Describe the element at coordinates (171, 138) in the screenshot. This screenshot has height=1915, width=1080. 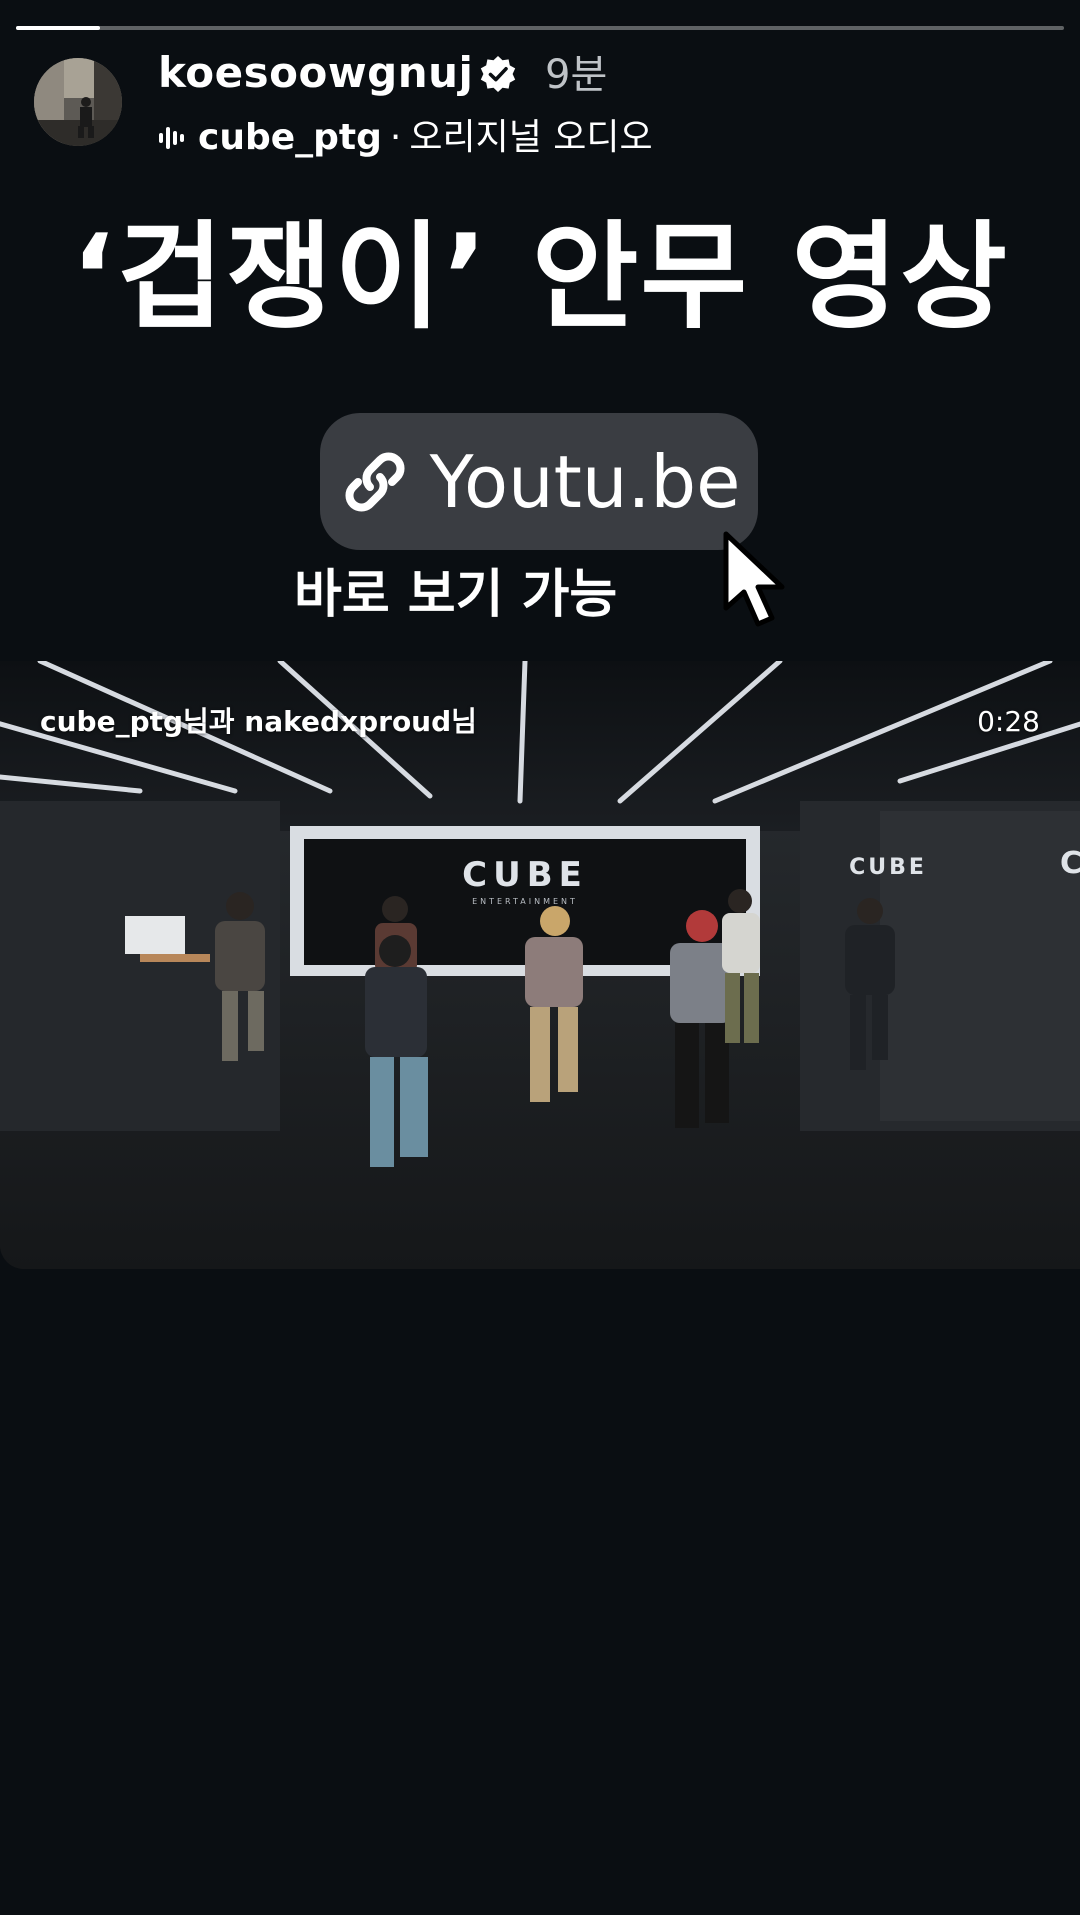
I see `audio-wave-icon` at that location.